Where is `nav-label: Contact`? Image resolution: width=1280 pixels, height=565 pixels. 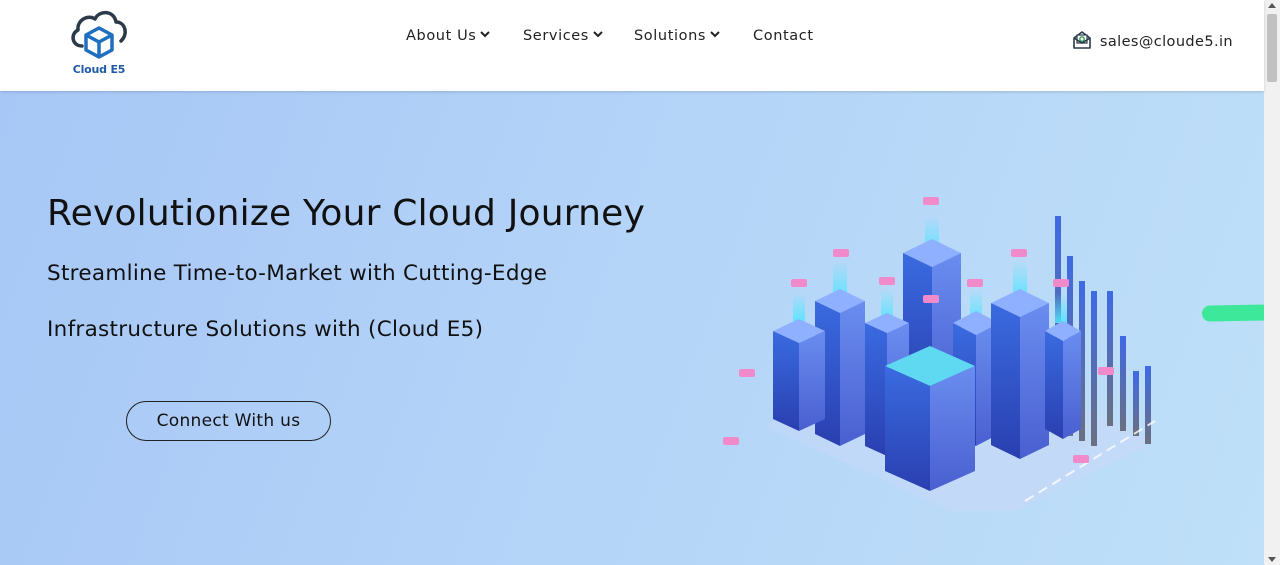 nav-label: Contact is located at coordinates (783, 36).